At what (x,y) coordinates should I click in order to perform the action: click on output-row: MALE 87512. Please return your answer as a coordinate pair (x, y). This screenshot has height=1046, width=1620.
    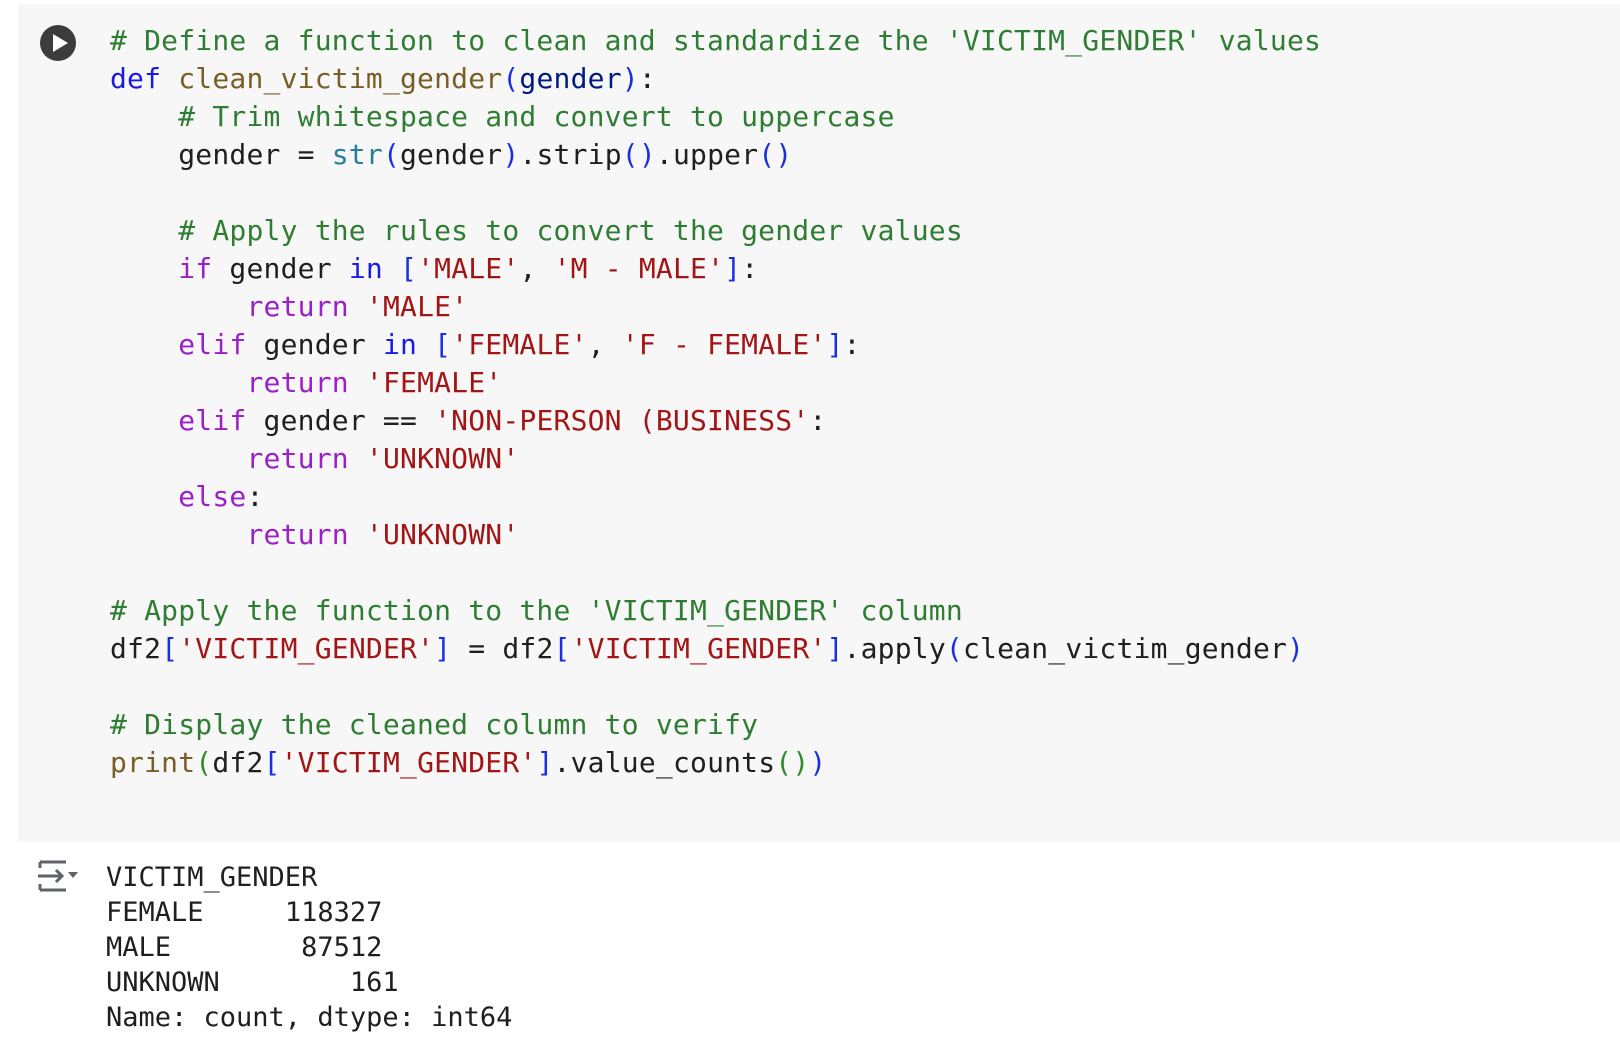
    Looking at the image, I should click on (244, 947).